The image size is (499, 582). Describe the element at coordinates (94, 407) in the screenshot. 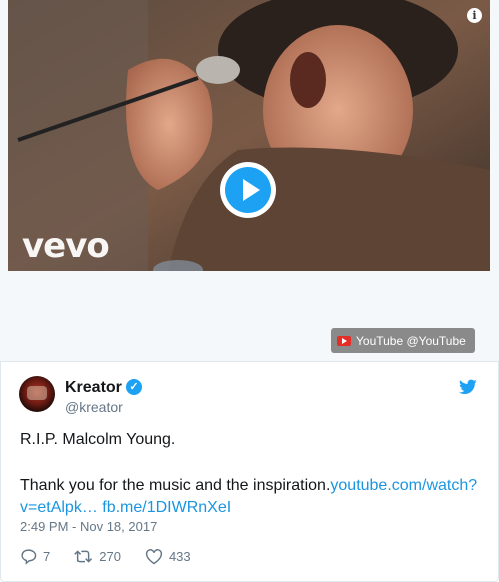

I see `user-handle: @kreator` at that location.